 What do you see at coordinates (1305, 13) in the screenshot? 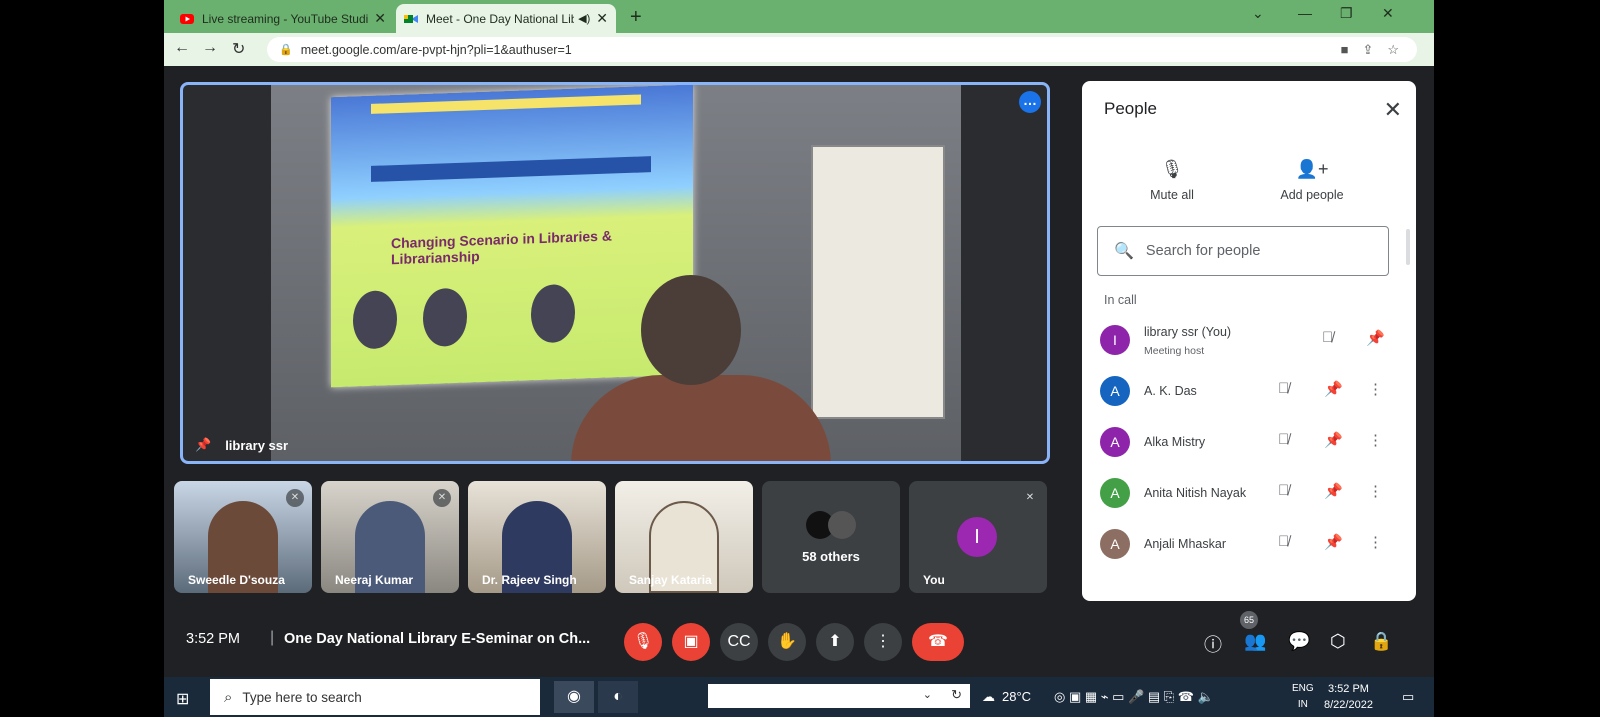
I see `minimize-button: —` at bounding box center [1305, 13].